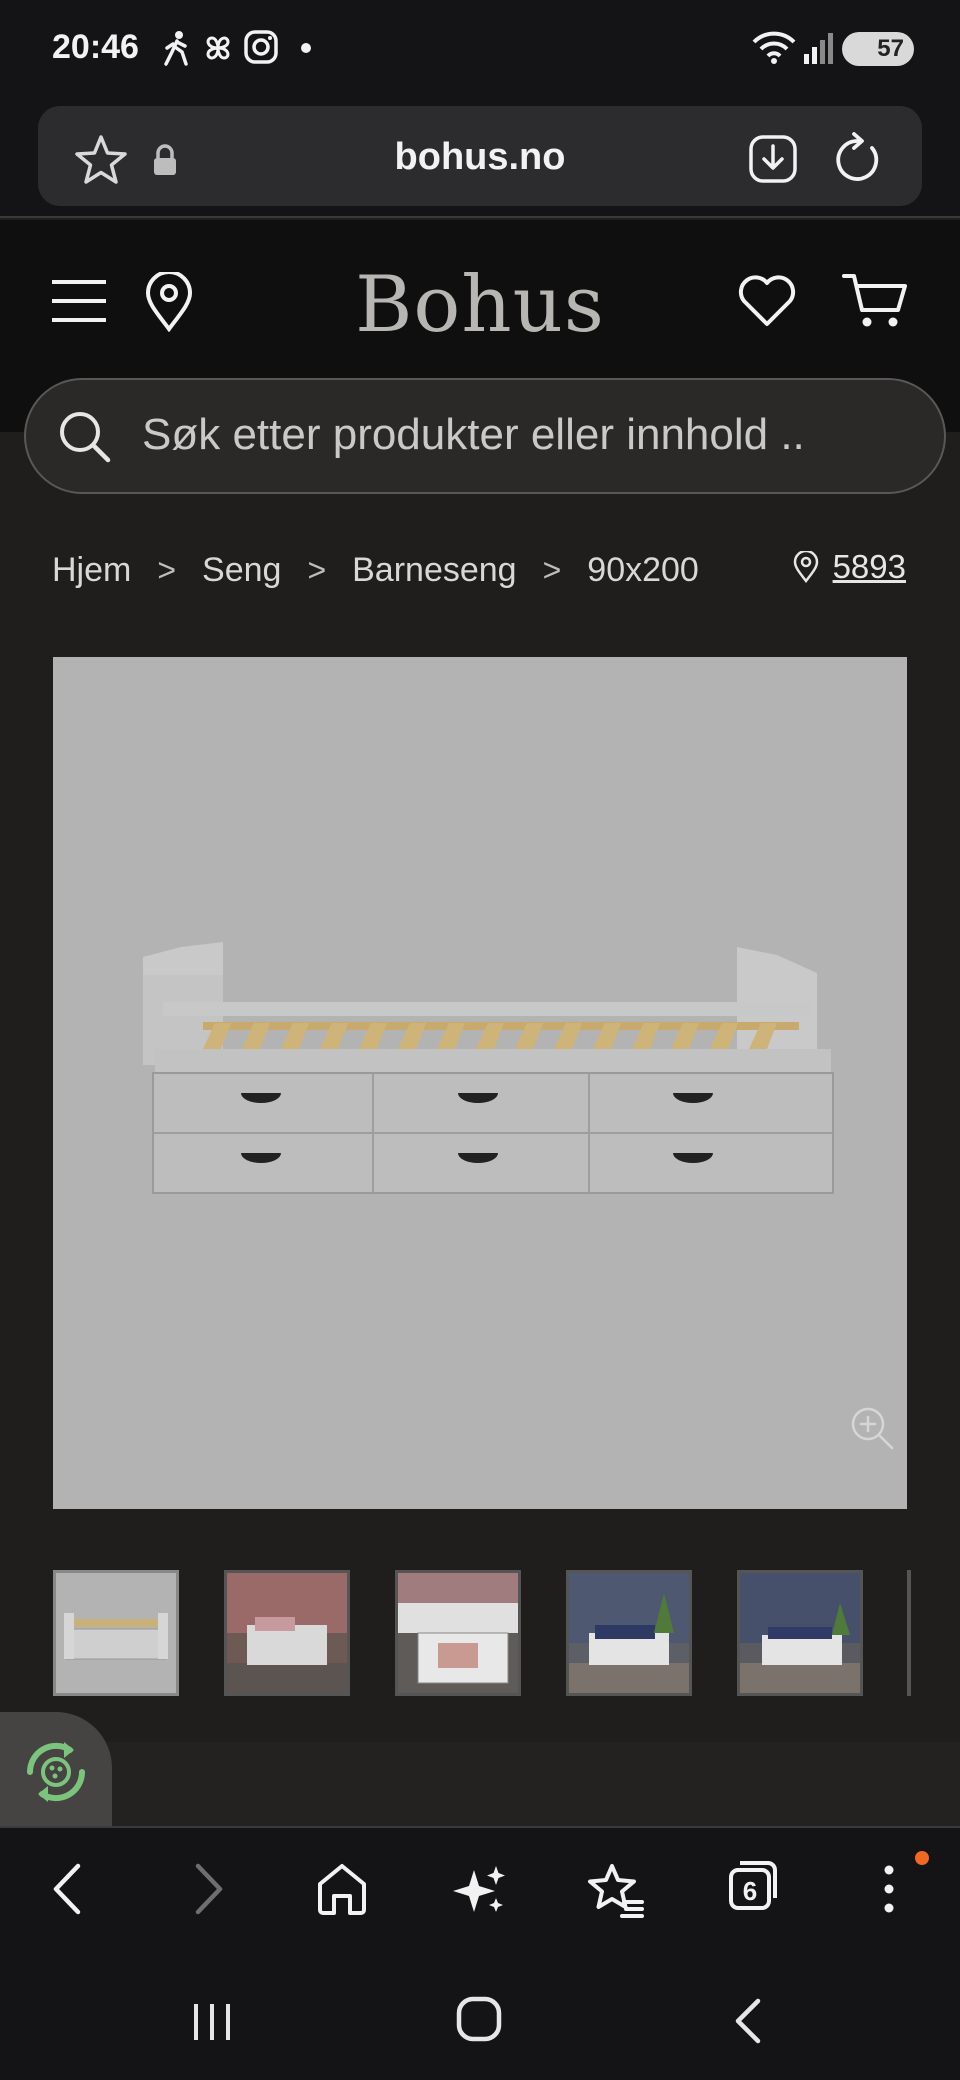 This screenshot has width=960, height=2080. Describe the element at coordinates (818, 48) in the screenshot. I see `signal-icon` at that location.